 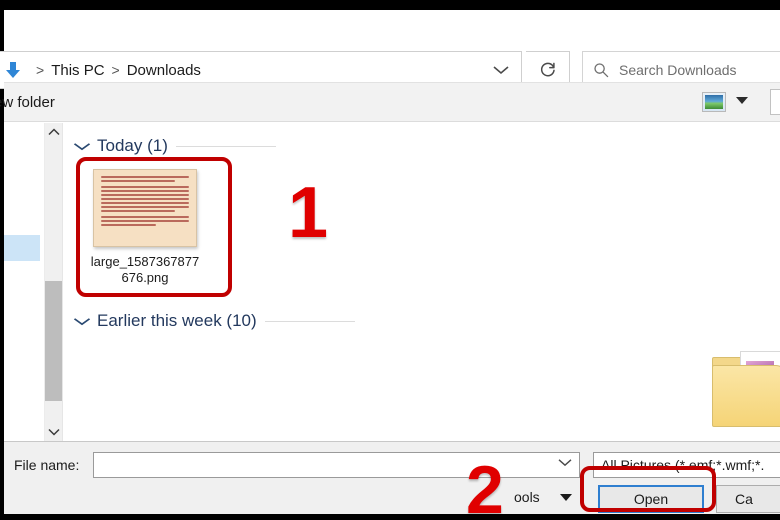 I want to click on scrollbar-thumb, so click(x=54, y=341).